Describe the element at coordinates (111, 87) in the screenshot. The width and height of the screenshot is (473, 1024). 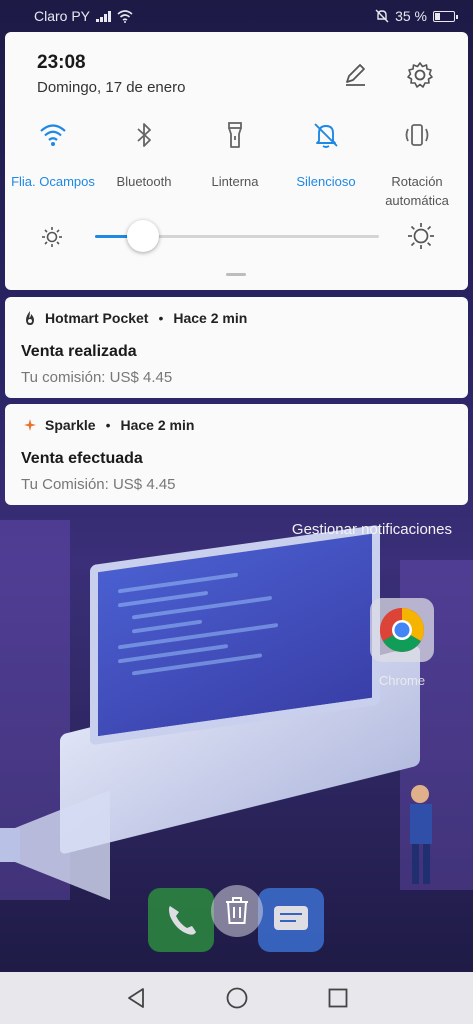
I see `clock-date: Domingo, 17 de enero` at that location.